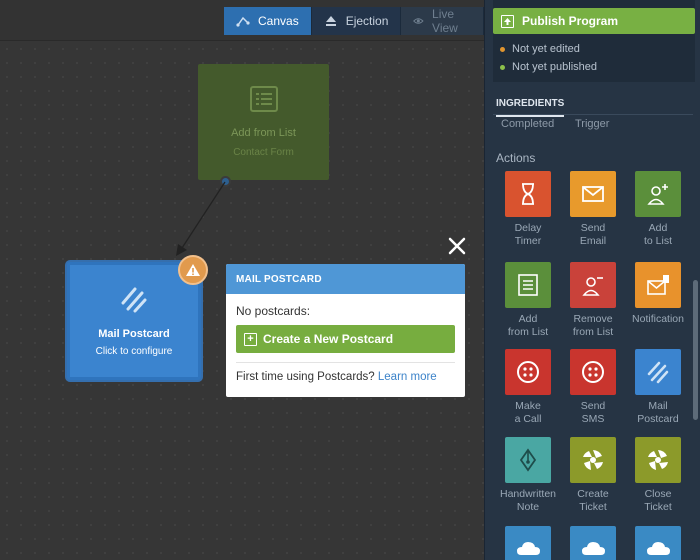 The width and height of the screenshot is (700, 560). I want to click on status-text: Not yet published, so click(554, 67).